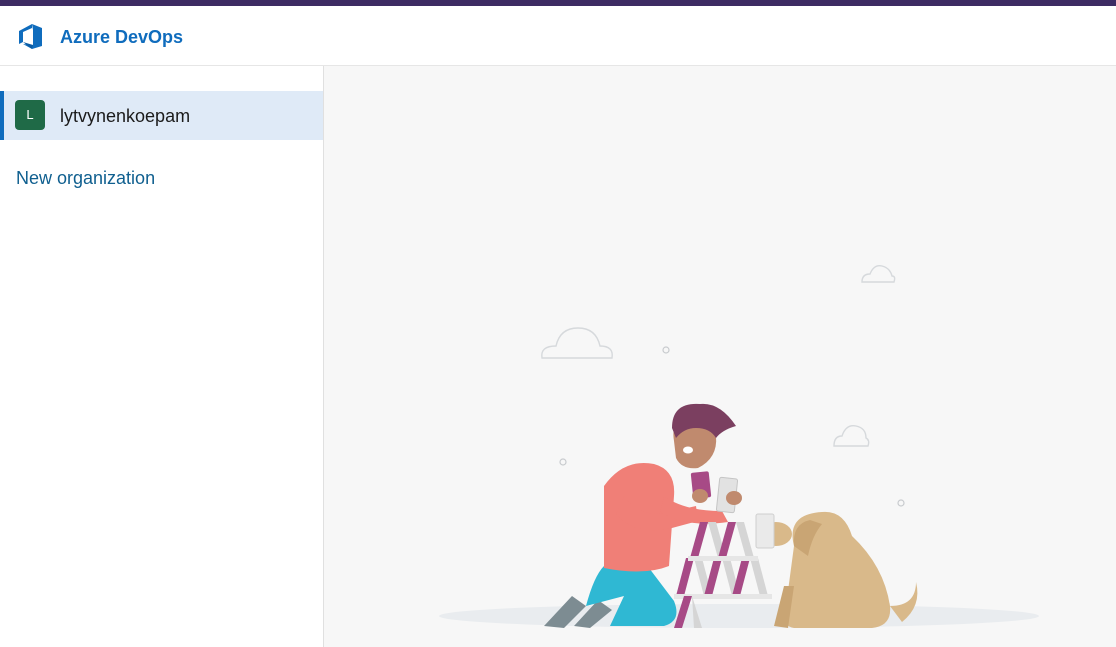 The height and width of the screenshot is (647, 1116). What do you see at coordinates (85, 178) in the screenshot?
I see `new-organization-link: New organization` at bounding box center [85, 178].